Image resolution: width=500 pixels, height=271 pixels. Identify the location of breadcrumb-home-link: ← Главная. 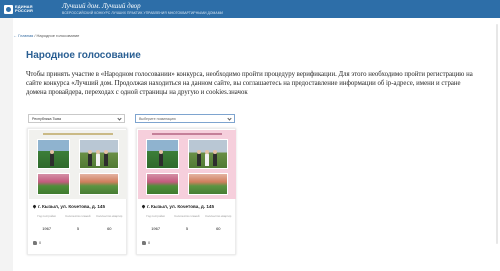
(23, 35).